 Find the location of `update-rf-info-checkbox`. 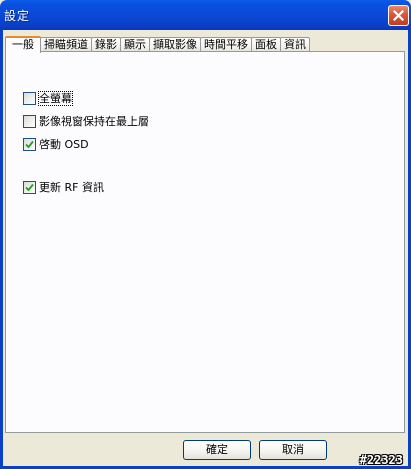

update-rf-info-checkbox is located at coordinates (29, 187).